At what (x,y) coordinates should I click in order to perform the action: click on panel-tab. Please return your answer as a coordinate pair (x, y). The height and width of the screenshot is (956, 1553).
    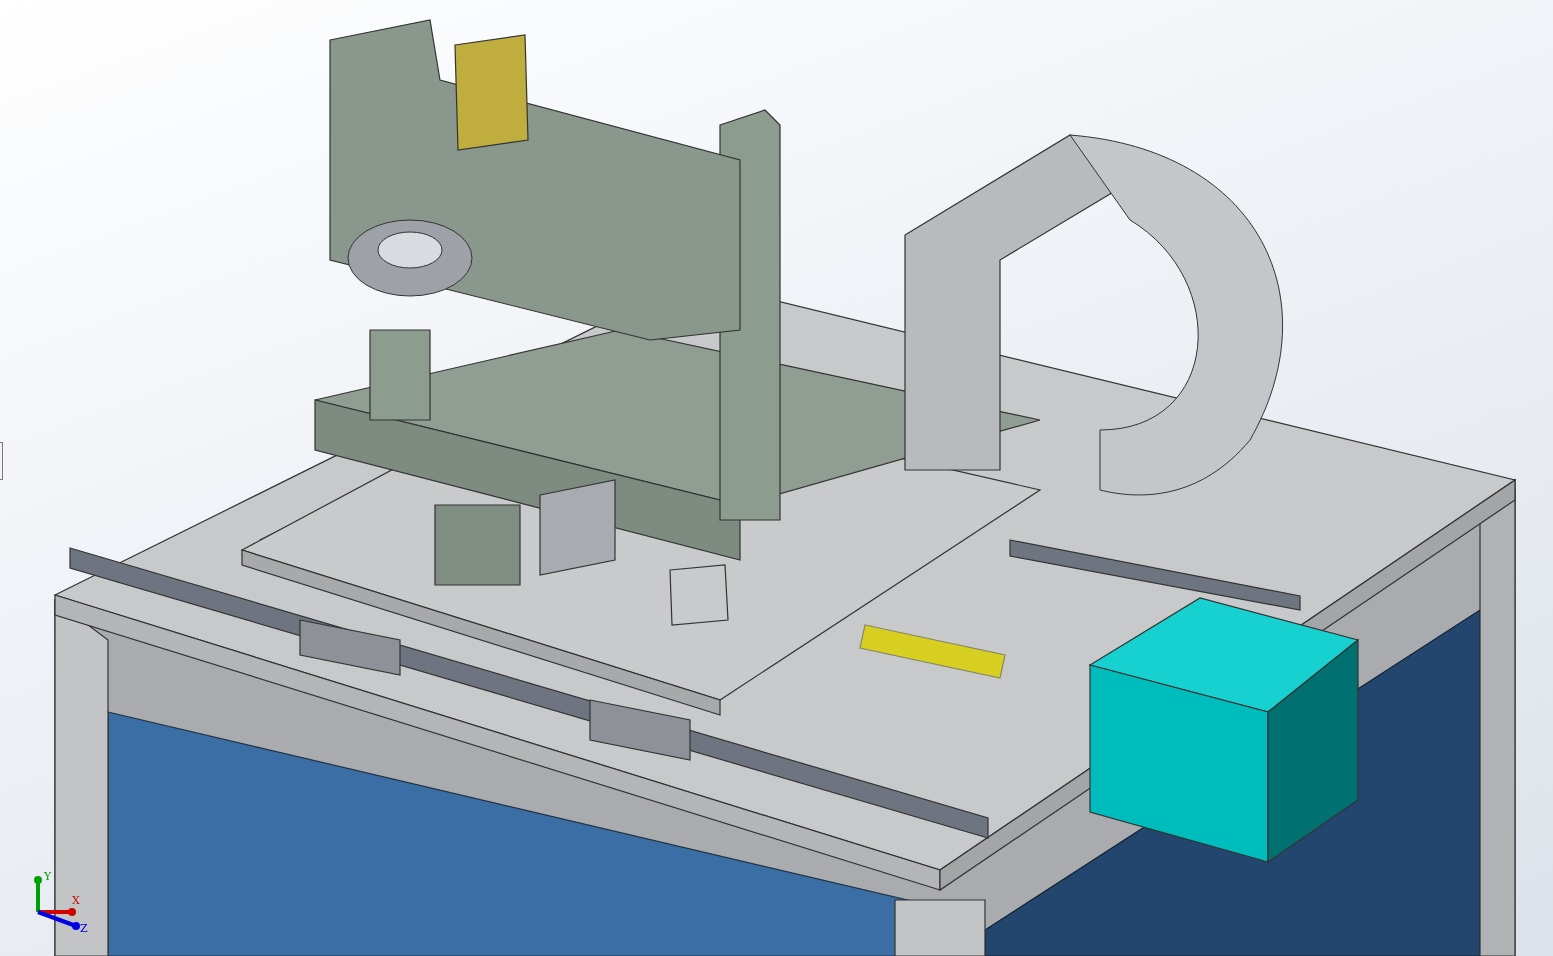
    Looking at the image, I should click on (1, 461).